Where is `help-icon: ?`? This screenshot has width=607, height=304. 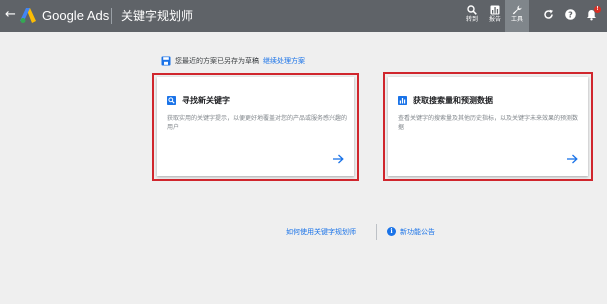 help-icon: ? is located at coordinates (570, 14).